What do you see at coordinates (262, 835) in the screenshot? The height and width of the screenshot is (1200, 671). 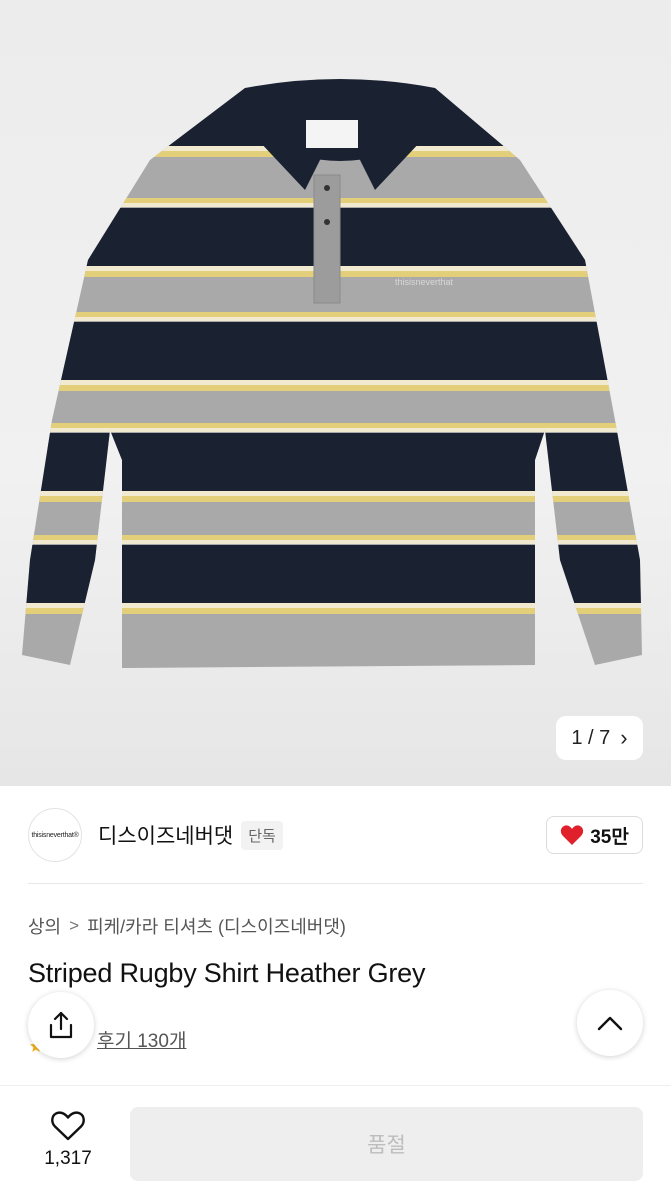 I see `exclusive-badge: 단독` at bounding box center [262, 835].